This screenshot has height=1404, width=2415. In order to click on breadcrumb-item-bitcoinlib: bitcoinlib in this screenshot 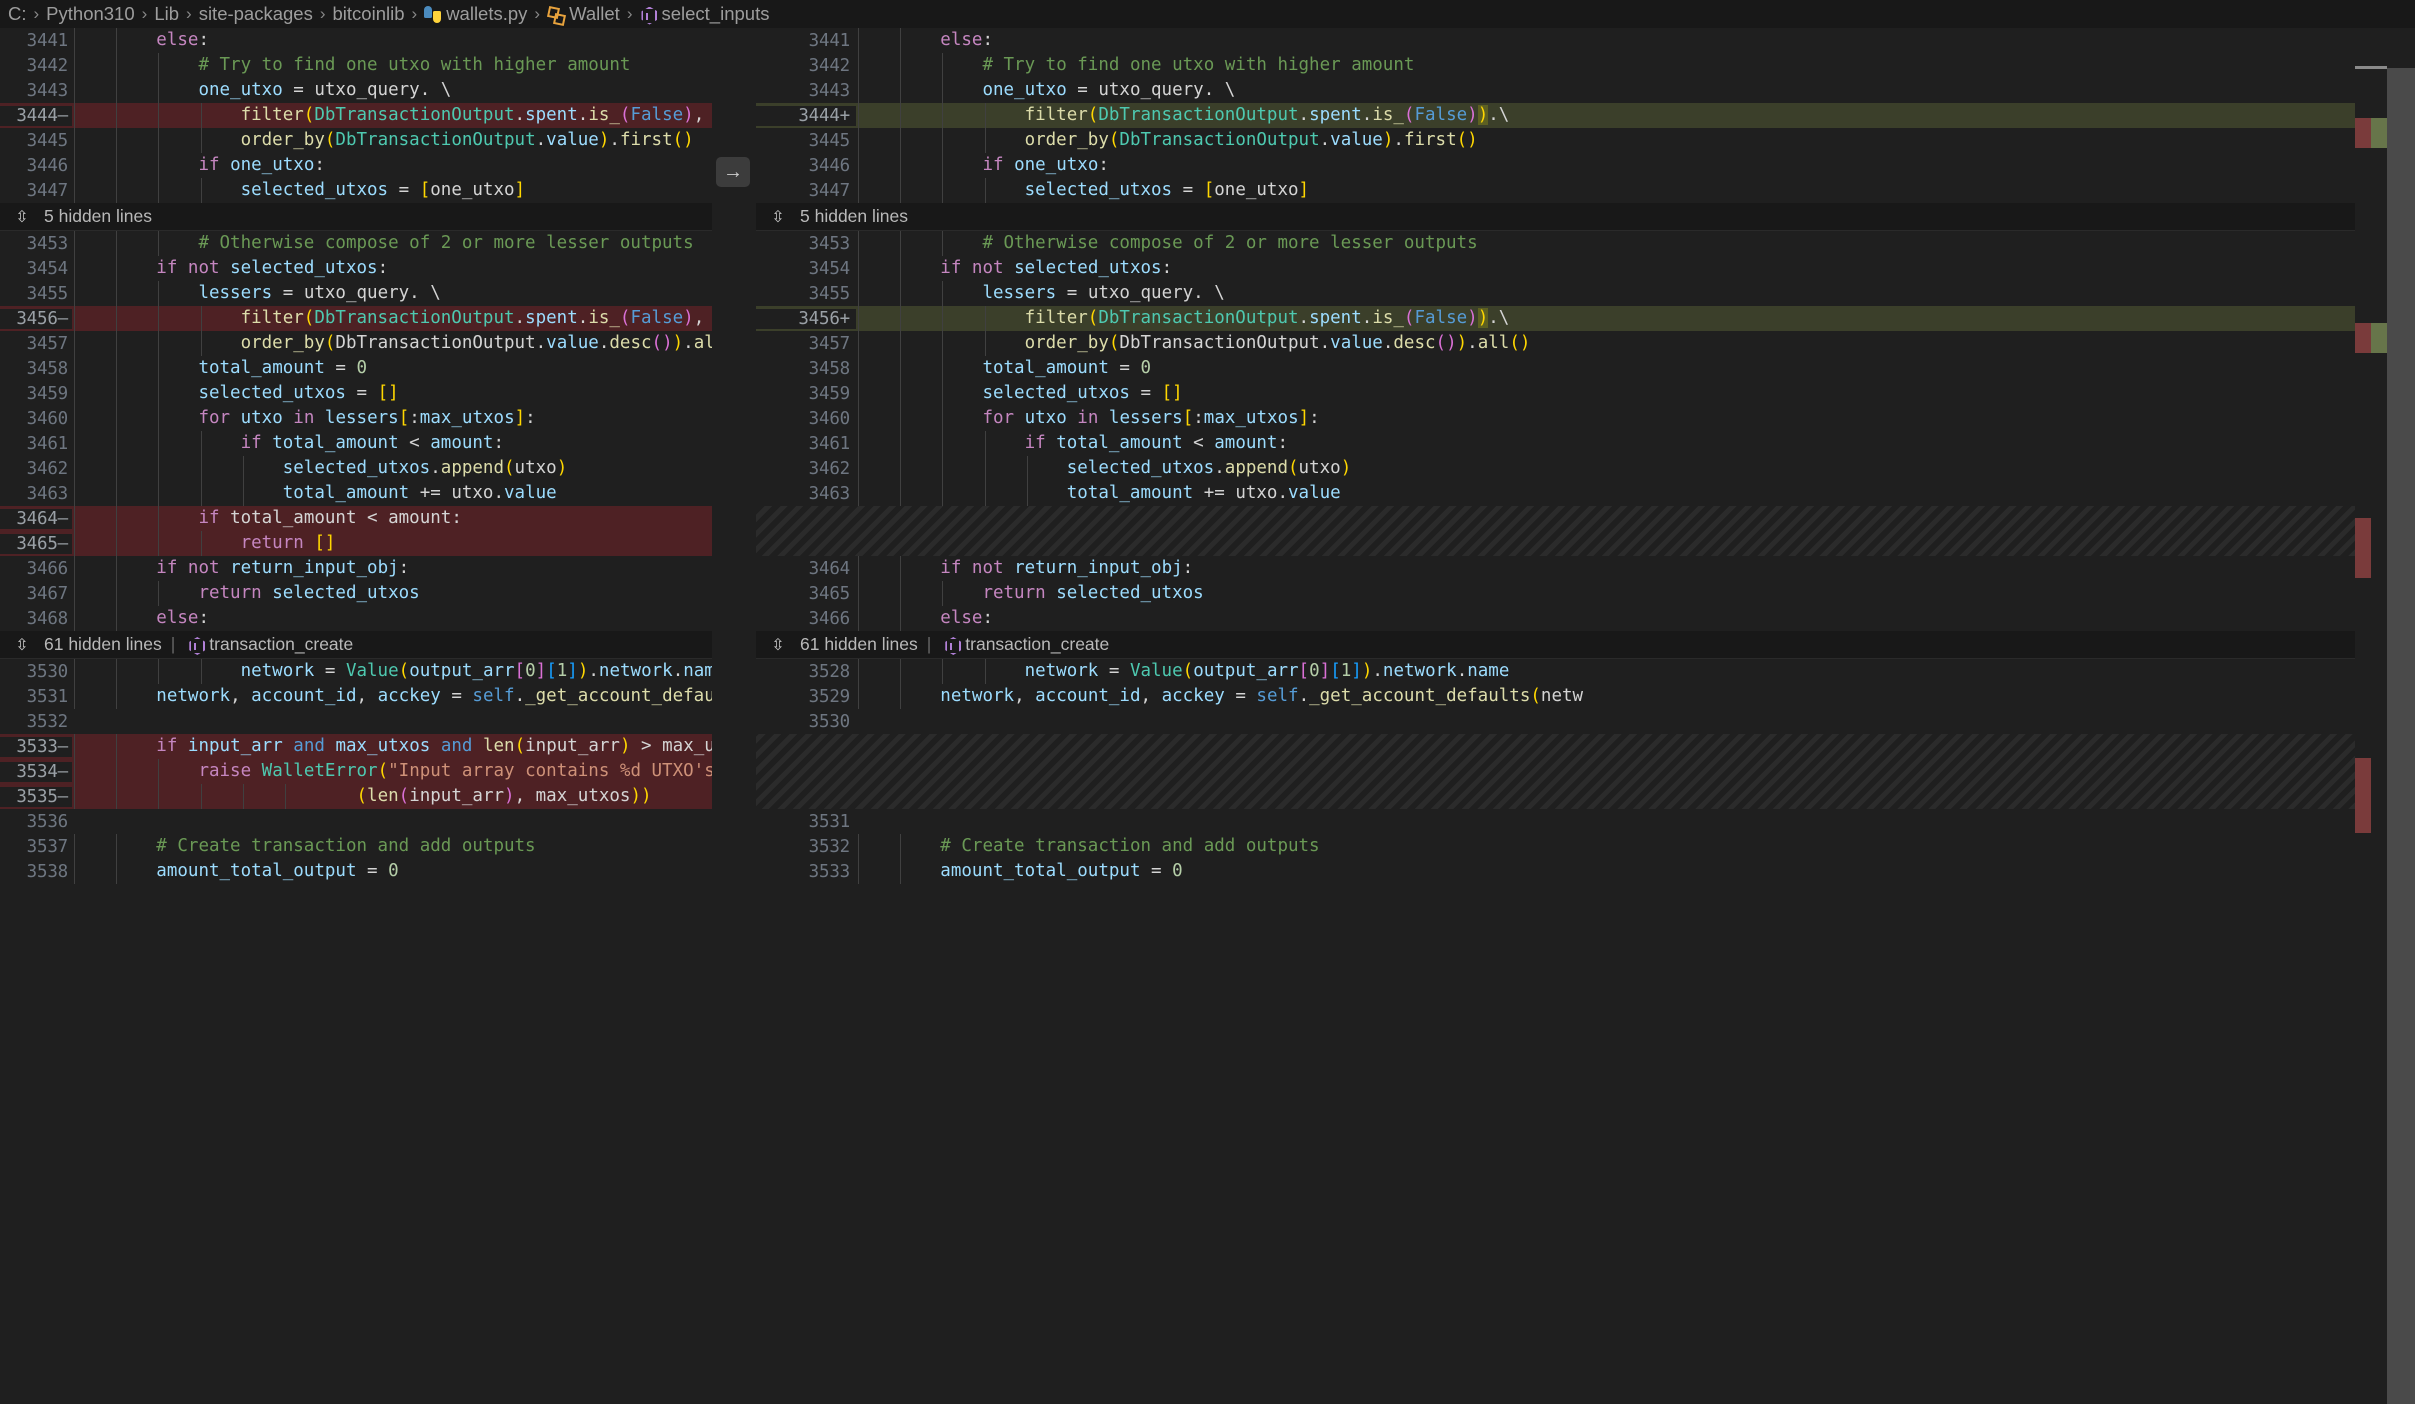, I will do `click(369, 14)`.